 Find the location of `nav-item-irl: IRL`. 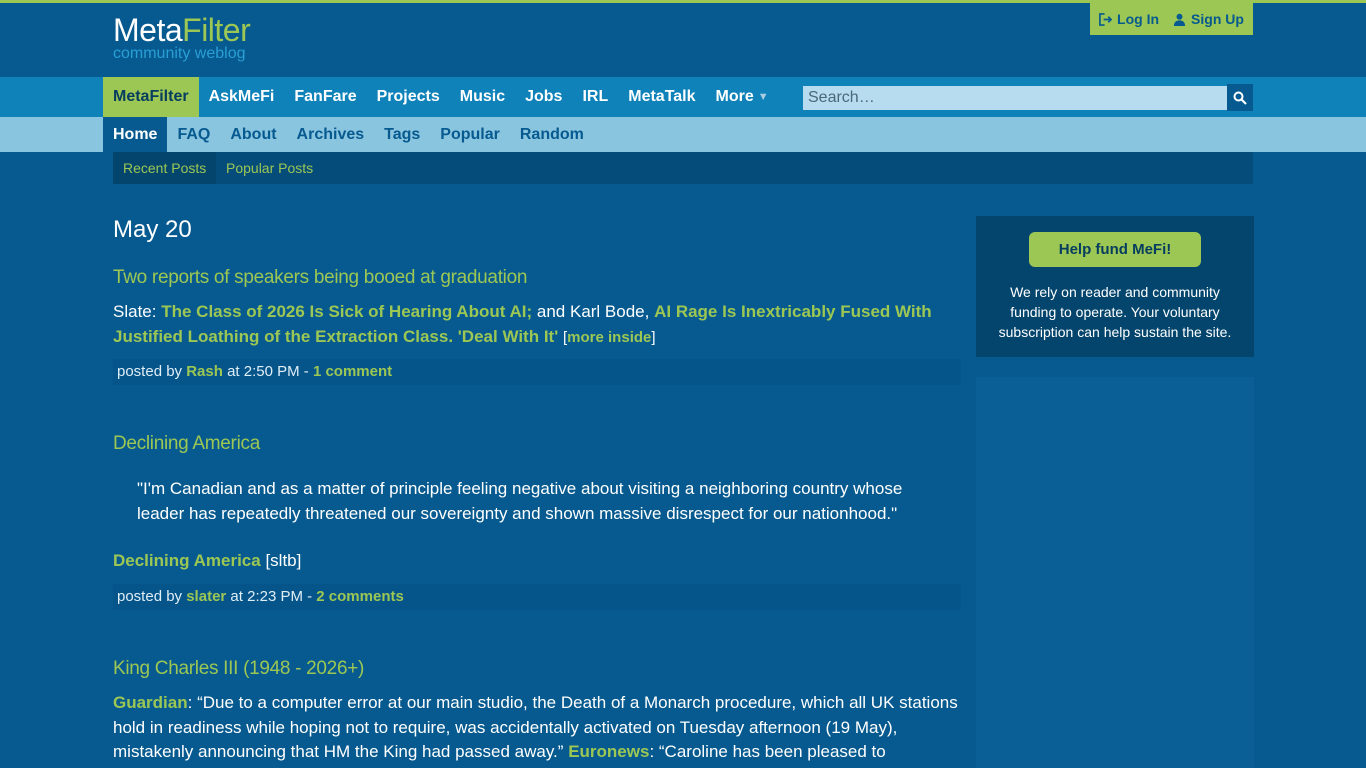

nav-item-irl: IRL is located at coordinates (595, 97).